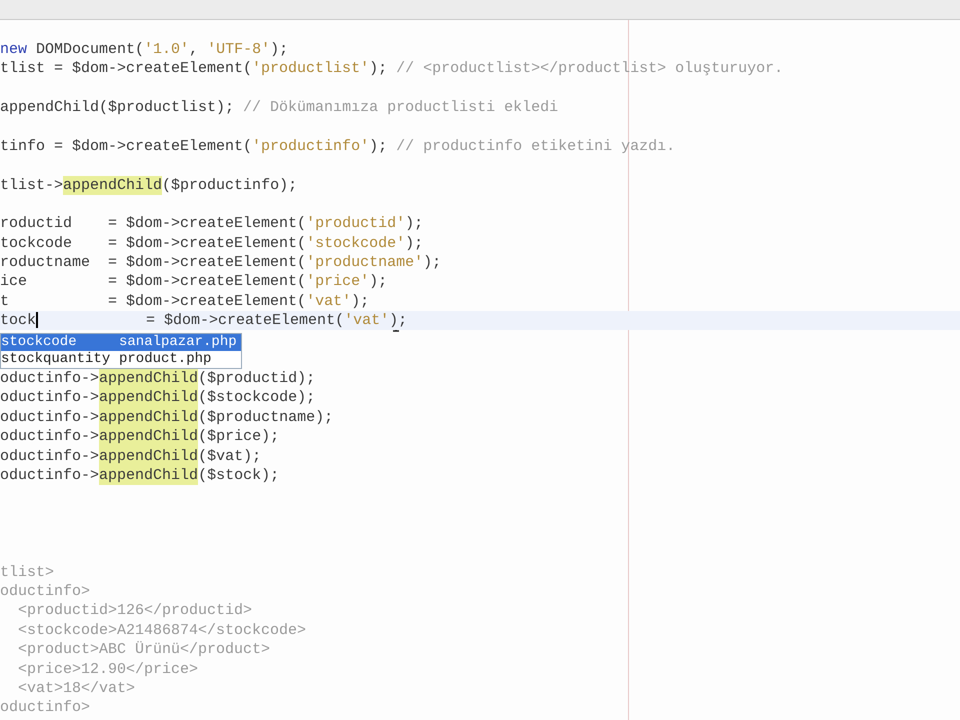 The image size is (960, 720). I want to click on code-comment: <vat>18</vat>, so click(76, 688).